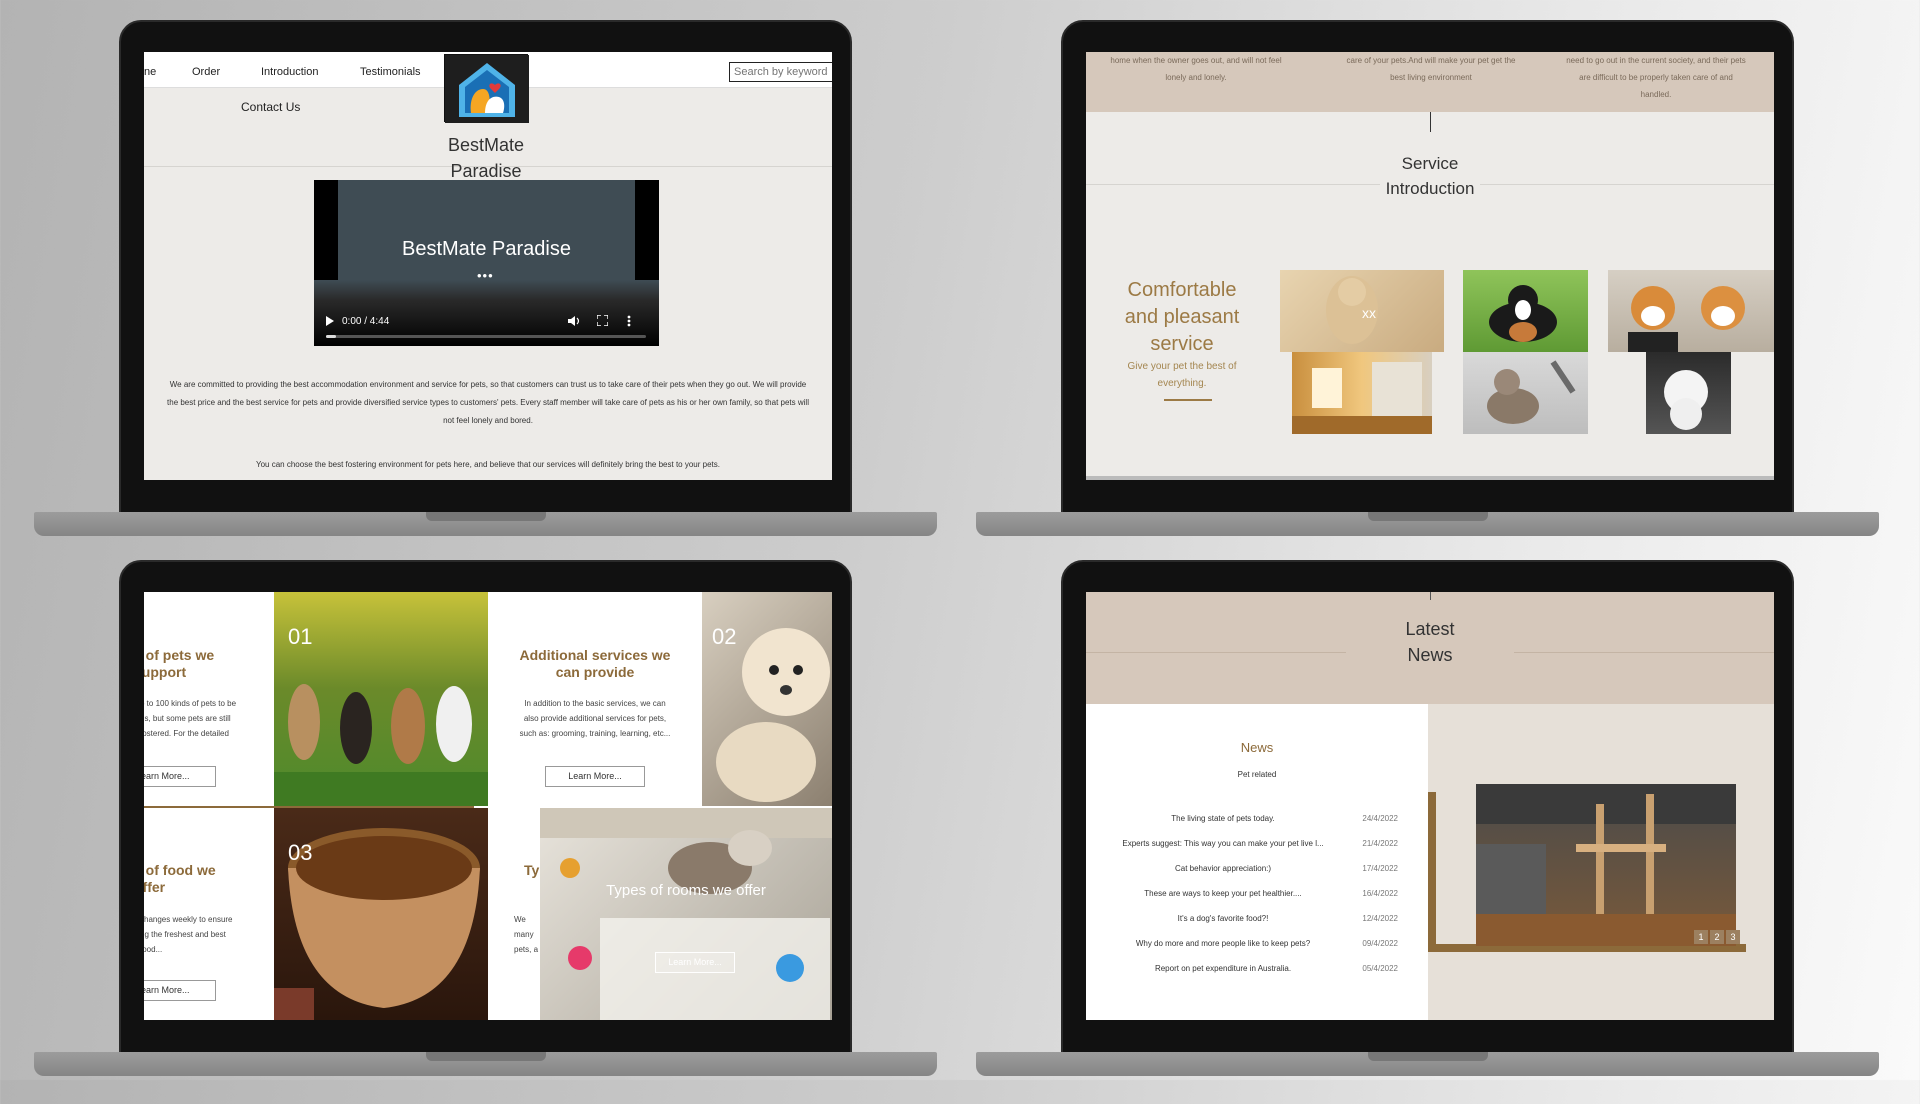  Describe the element at coordinates (1257, 774) in the screenshot. I see `news-subtitle: Pet related` at that location.